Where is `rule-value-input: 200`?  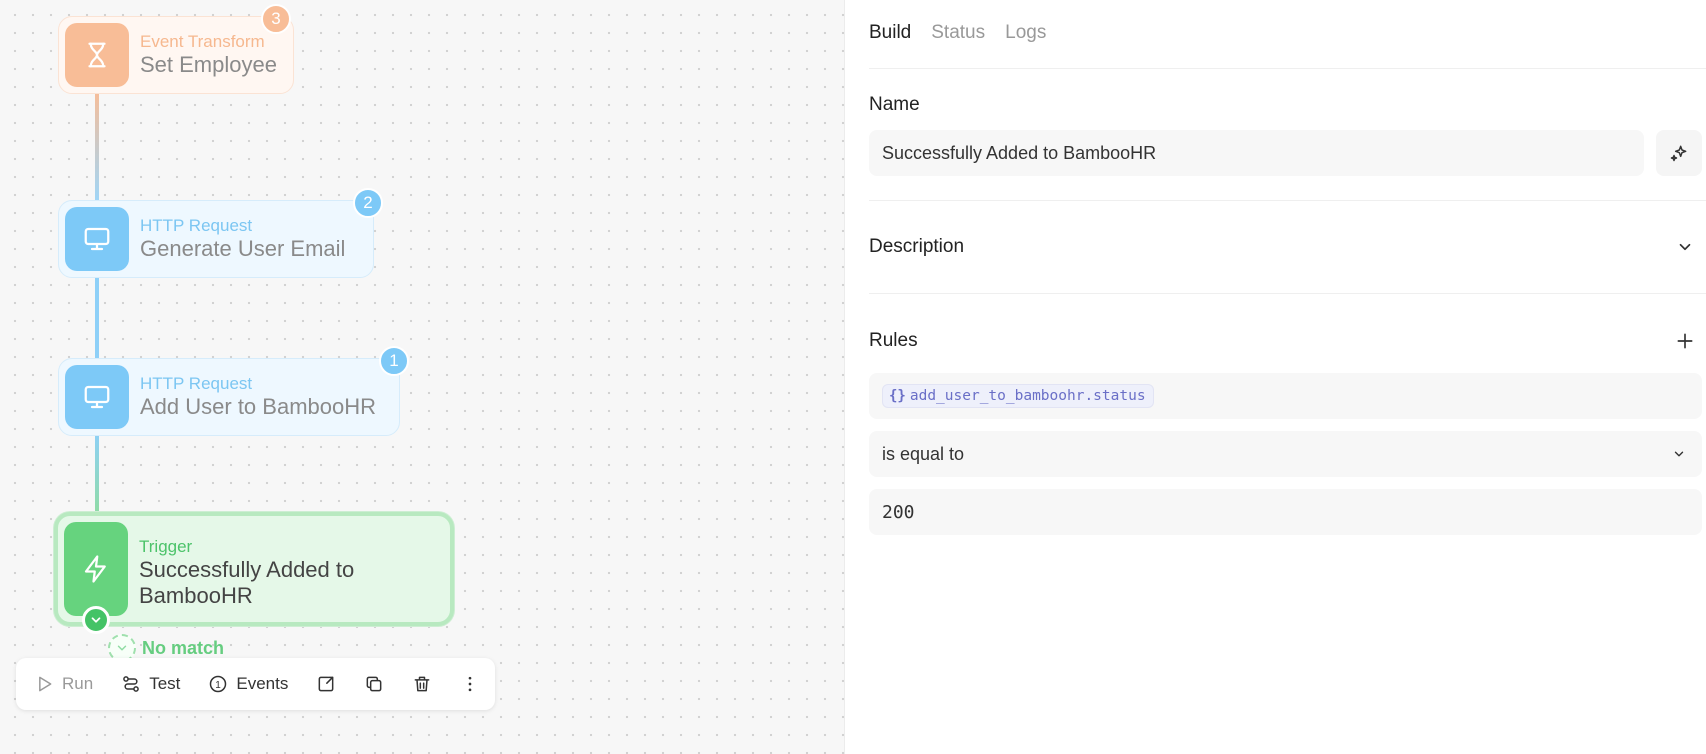
rule-value-input: 200 is located at coordinates (1285, 512).